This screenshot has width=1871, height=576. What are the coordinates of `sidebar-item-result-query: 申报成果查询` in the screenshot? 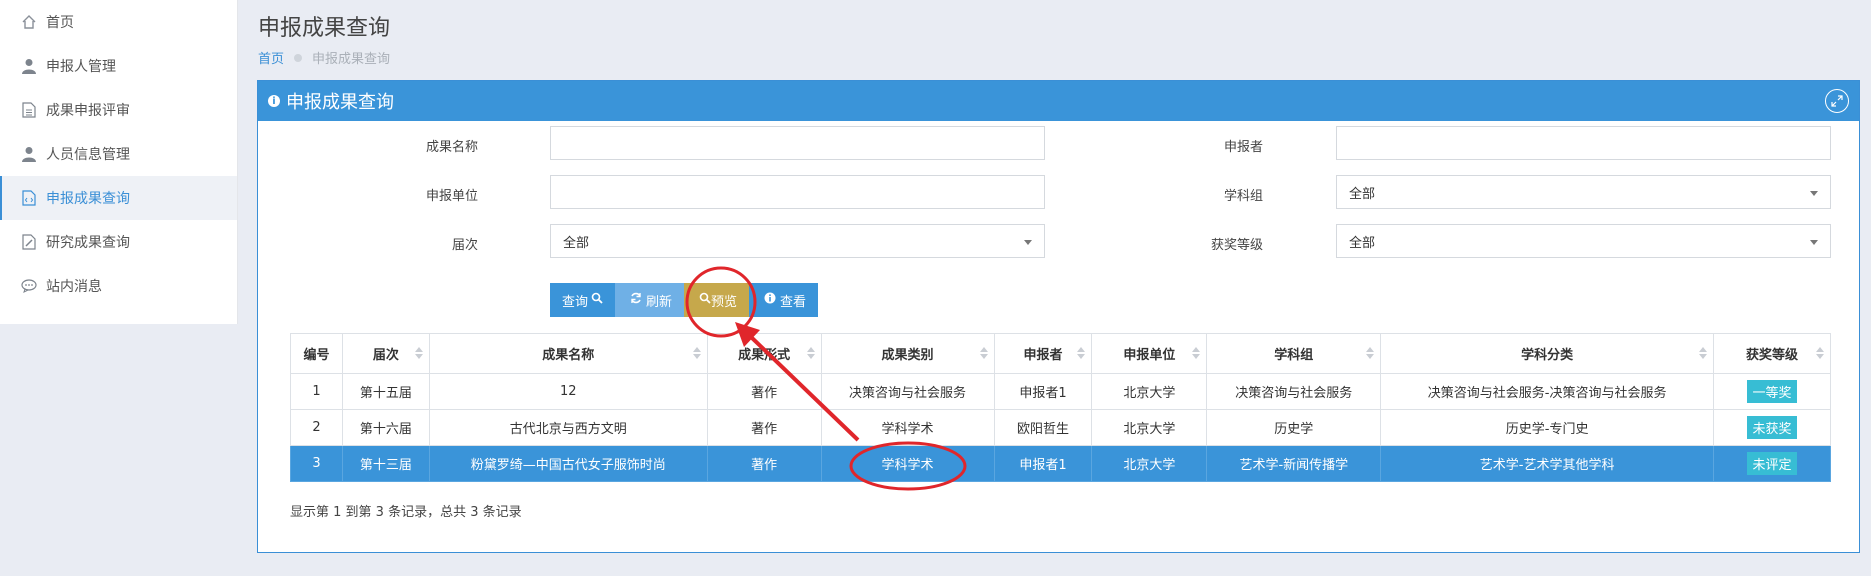 It's located at (118, 198).